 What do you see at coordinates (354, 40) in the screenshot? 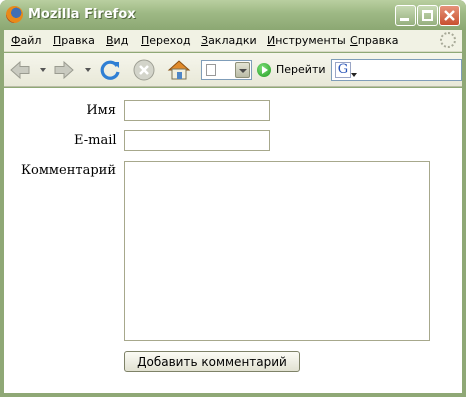
I see `menu-accel: С` at bounding box center [354, 40].